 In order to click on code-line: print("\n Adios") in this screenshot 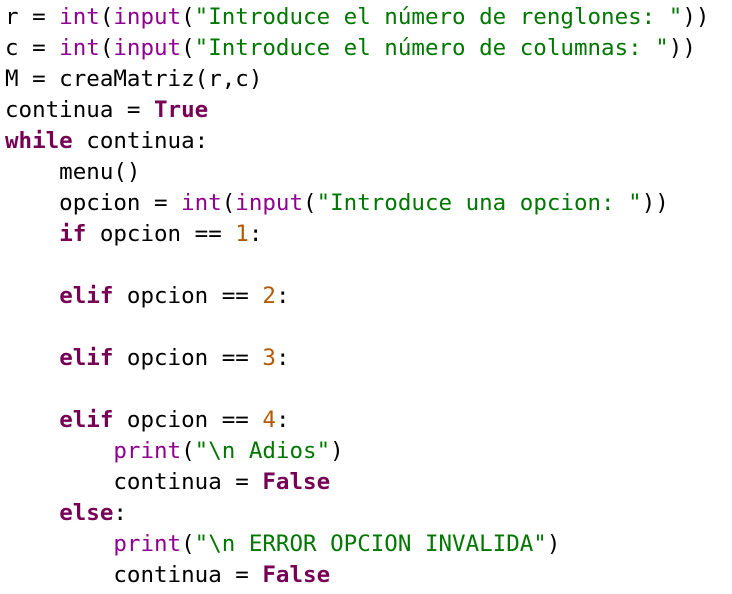, I will do `click(368, 451)`.